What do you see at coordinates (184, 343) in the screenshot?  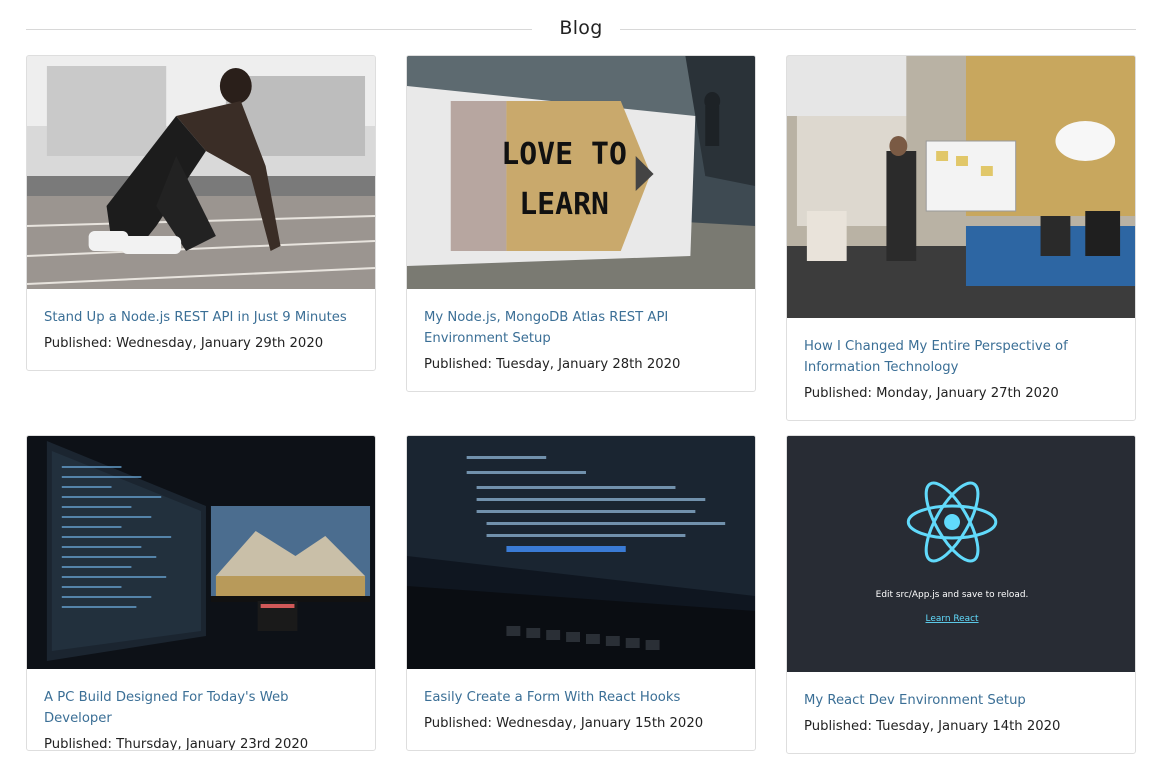 I see `published-date: Published: Wednesday, January 29th 2020` at bounding box center [184, 343].